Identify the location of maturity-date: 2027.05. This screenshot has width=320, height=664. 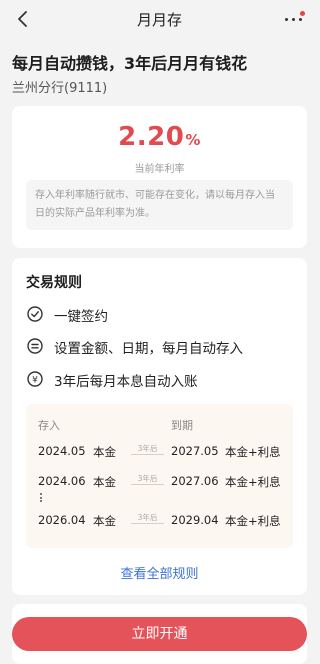
(195, 451).